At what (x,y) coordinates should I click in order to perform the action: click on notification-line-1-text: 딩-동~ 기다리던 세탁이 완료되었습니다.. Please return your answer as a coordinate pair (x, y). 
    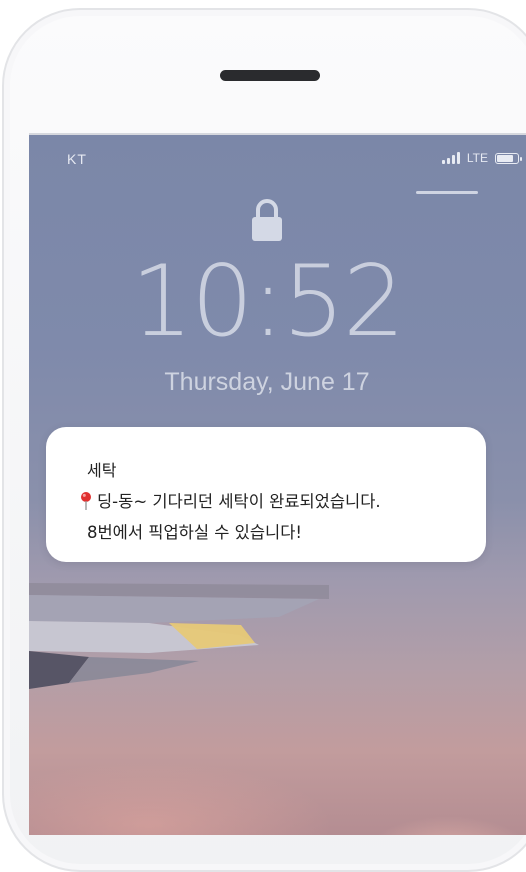
    Looking at the image, I should click on (239, 501).